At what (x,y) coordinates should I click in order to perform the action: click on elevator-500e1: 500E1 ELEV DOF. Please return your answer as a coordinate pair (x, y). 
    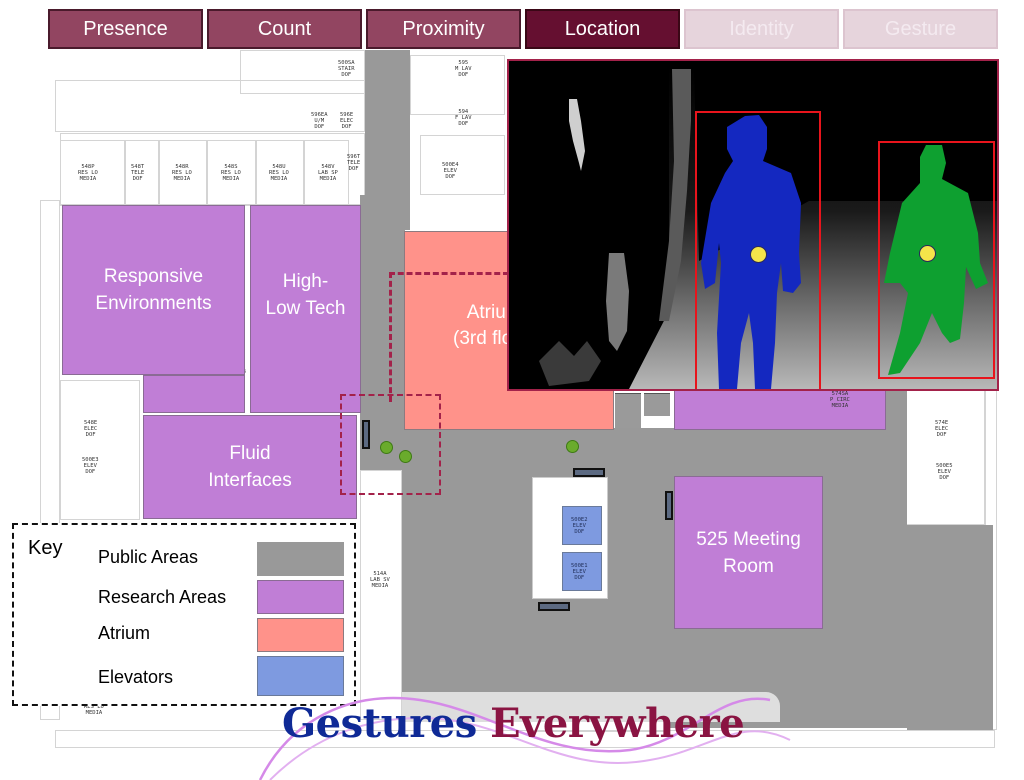
    Looking at the image, I should click on (582, 571).